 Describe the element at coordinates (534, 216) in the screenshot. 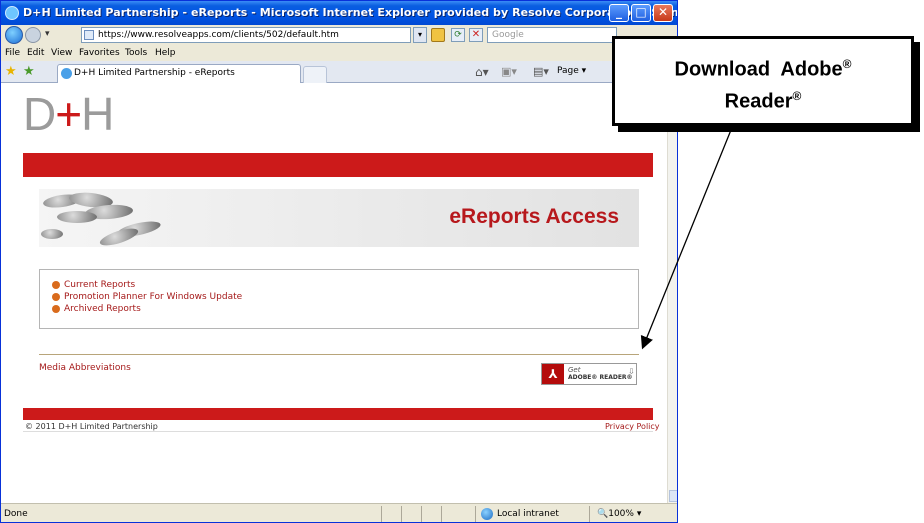

I see `banner-title: eReports Access` at that location.